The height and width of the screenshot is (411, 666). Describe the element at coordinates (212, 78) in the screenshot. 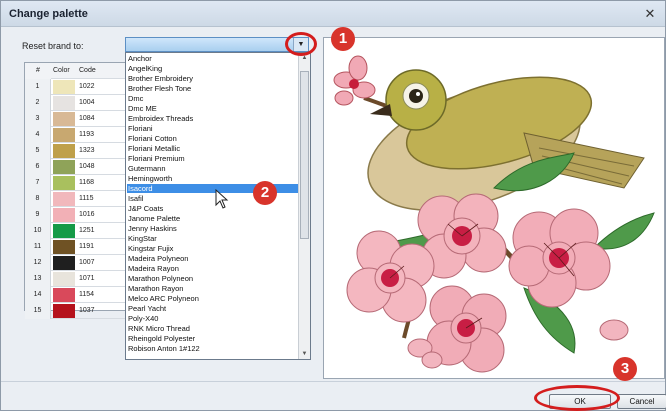

I see `brand-option: Brother Embroidery` at that location.